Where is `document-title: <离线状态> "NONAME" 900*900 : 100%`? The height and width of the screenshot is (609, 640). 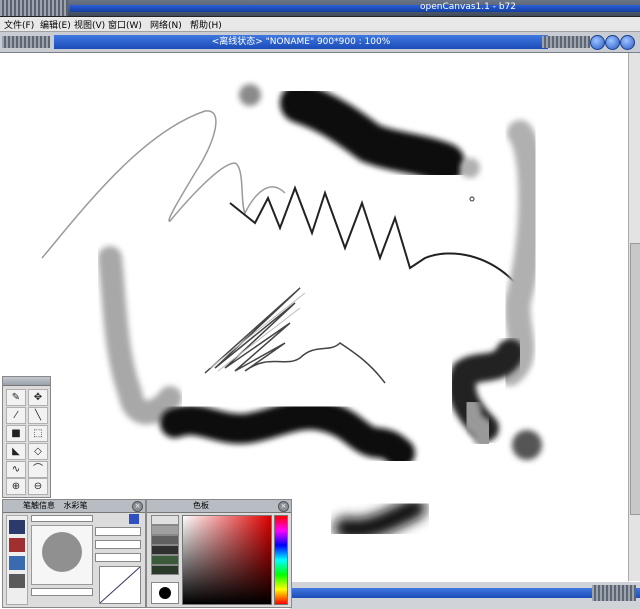 document-title: <离线状态> "NONAME" 900*900 : 100% is located at coordinates (301, 42).